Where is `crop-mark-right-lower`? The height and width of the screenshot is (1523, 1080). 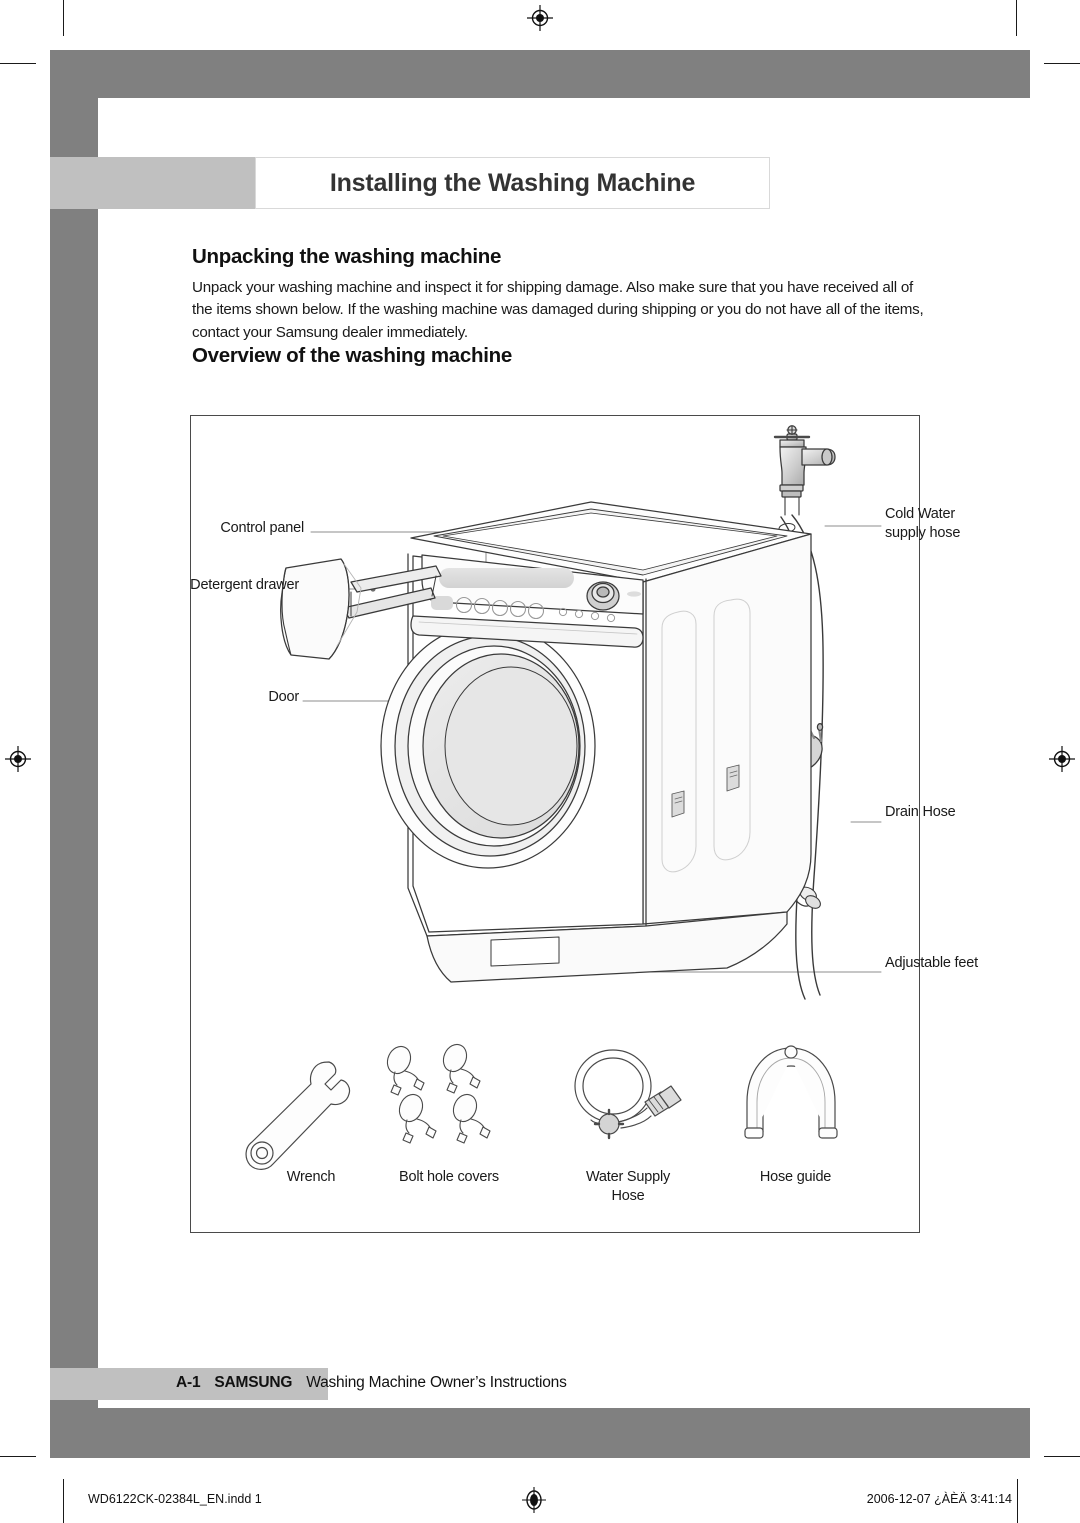 crop-mark-right-lower is located at coordinates (1062, 1456).